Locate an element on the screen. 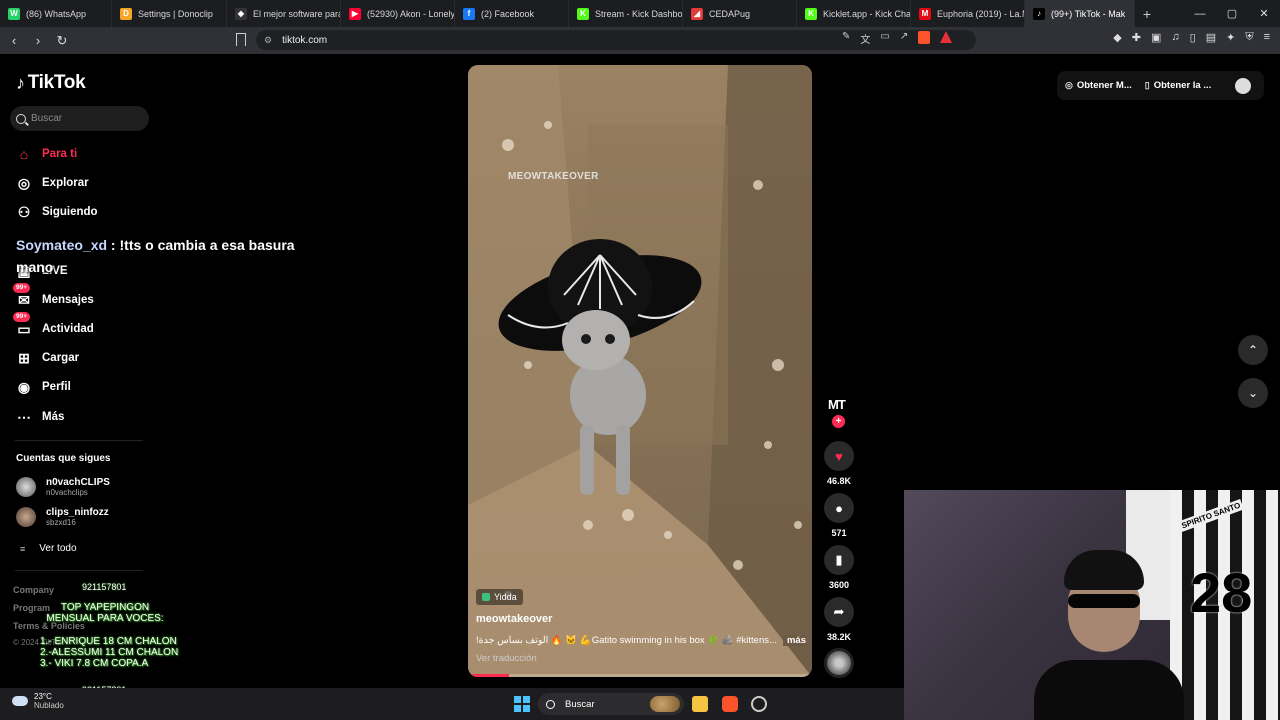  back-icon: ‹ is located at coordinates (14, 40).